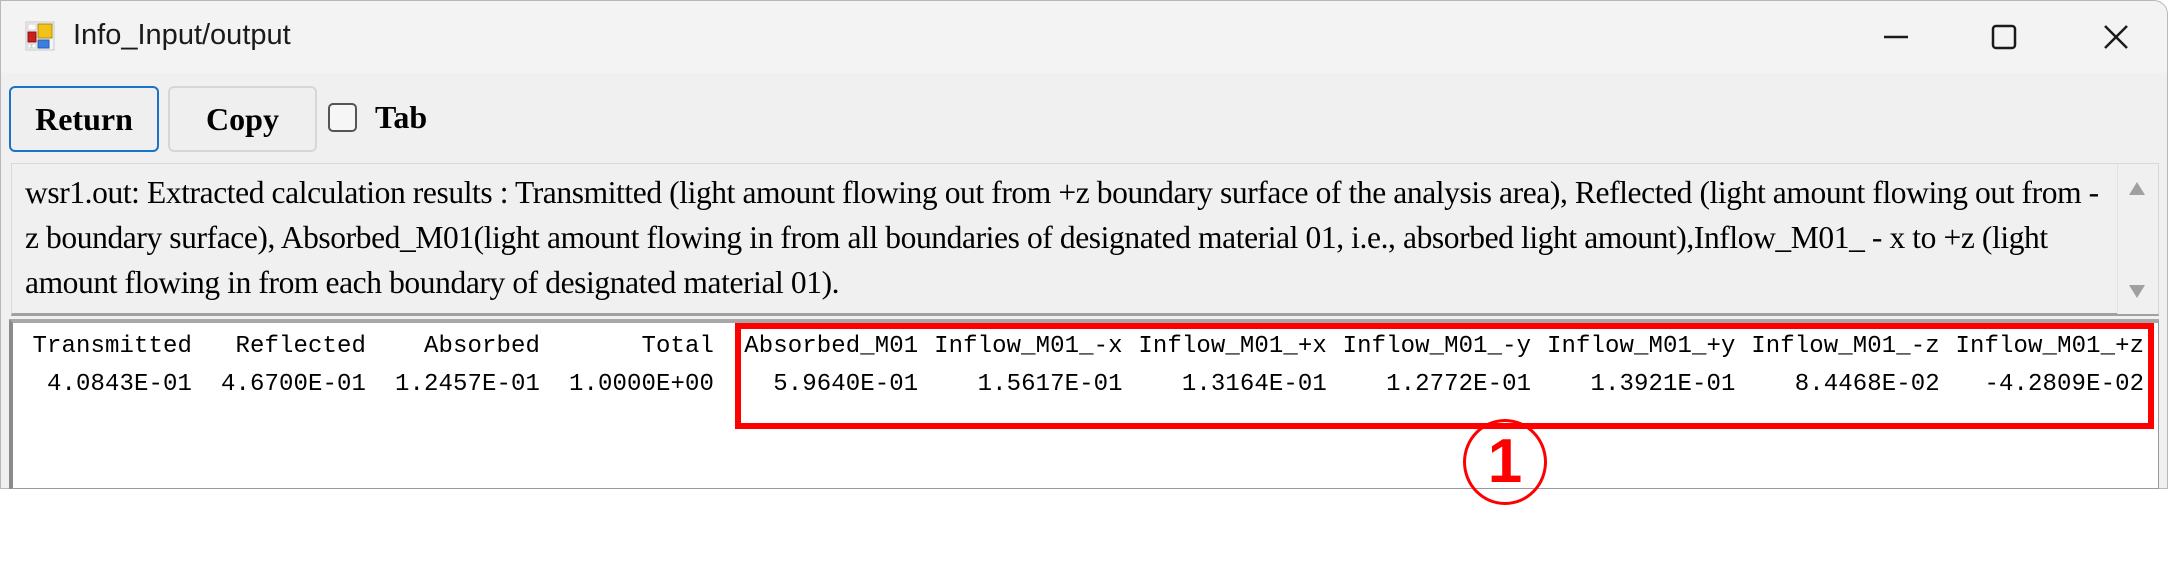 This screenshot has height=580, width=2173. I want to click on tab-checkbox, so click(342, 117).